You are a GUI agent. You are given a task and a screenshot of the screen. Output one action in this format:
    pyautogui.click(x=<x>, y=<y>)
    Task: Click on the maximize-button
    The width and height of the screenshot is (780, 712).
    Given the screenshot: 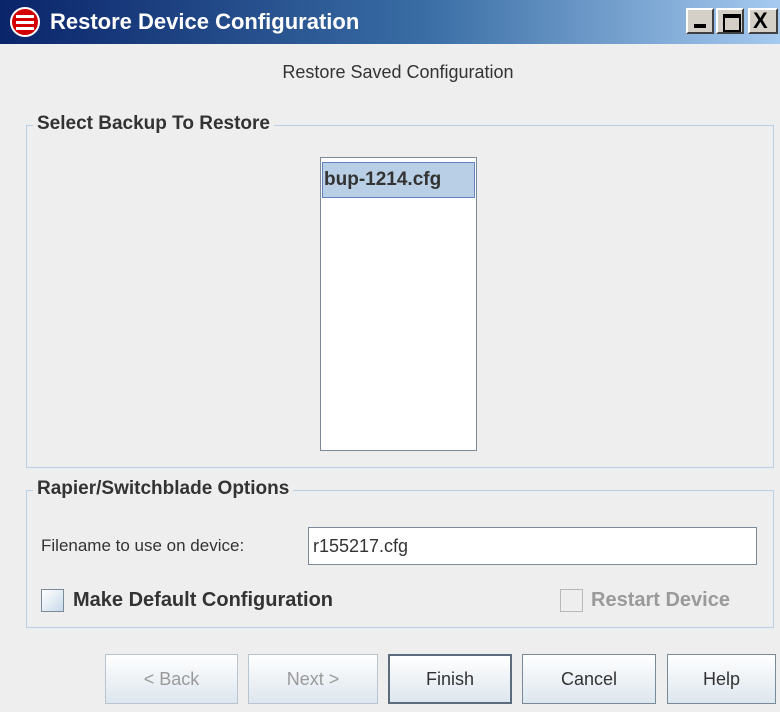 What is the action you would take?
    pyautogui.click(x=730, y=21)
    